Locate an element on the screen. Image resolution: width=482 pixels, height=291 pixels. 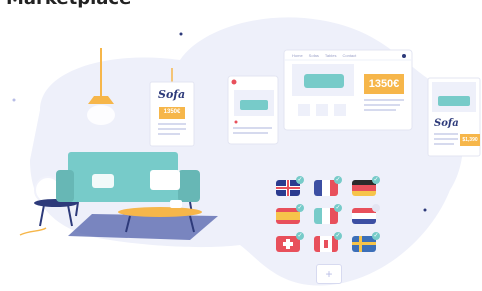
phone-sofa is located at coordinates (254, 105).